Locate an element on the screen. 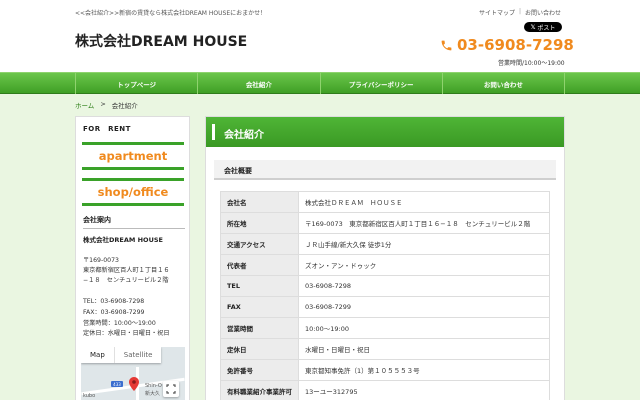 This screenshot has width=640, height=400. breadcrumb: ホーム > 会社紹介 is located at coordinates (106, 105).